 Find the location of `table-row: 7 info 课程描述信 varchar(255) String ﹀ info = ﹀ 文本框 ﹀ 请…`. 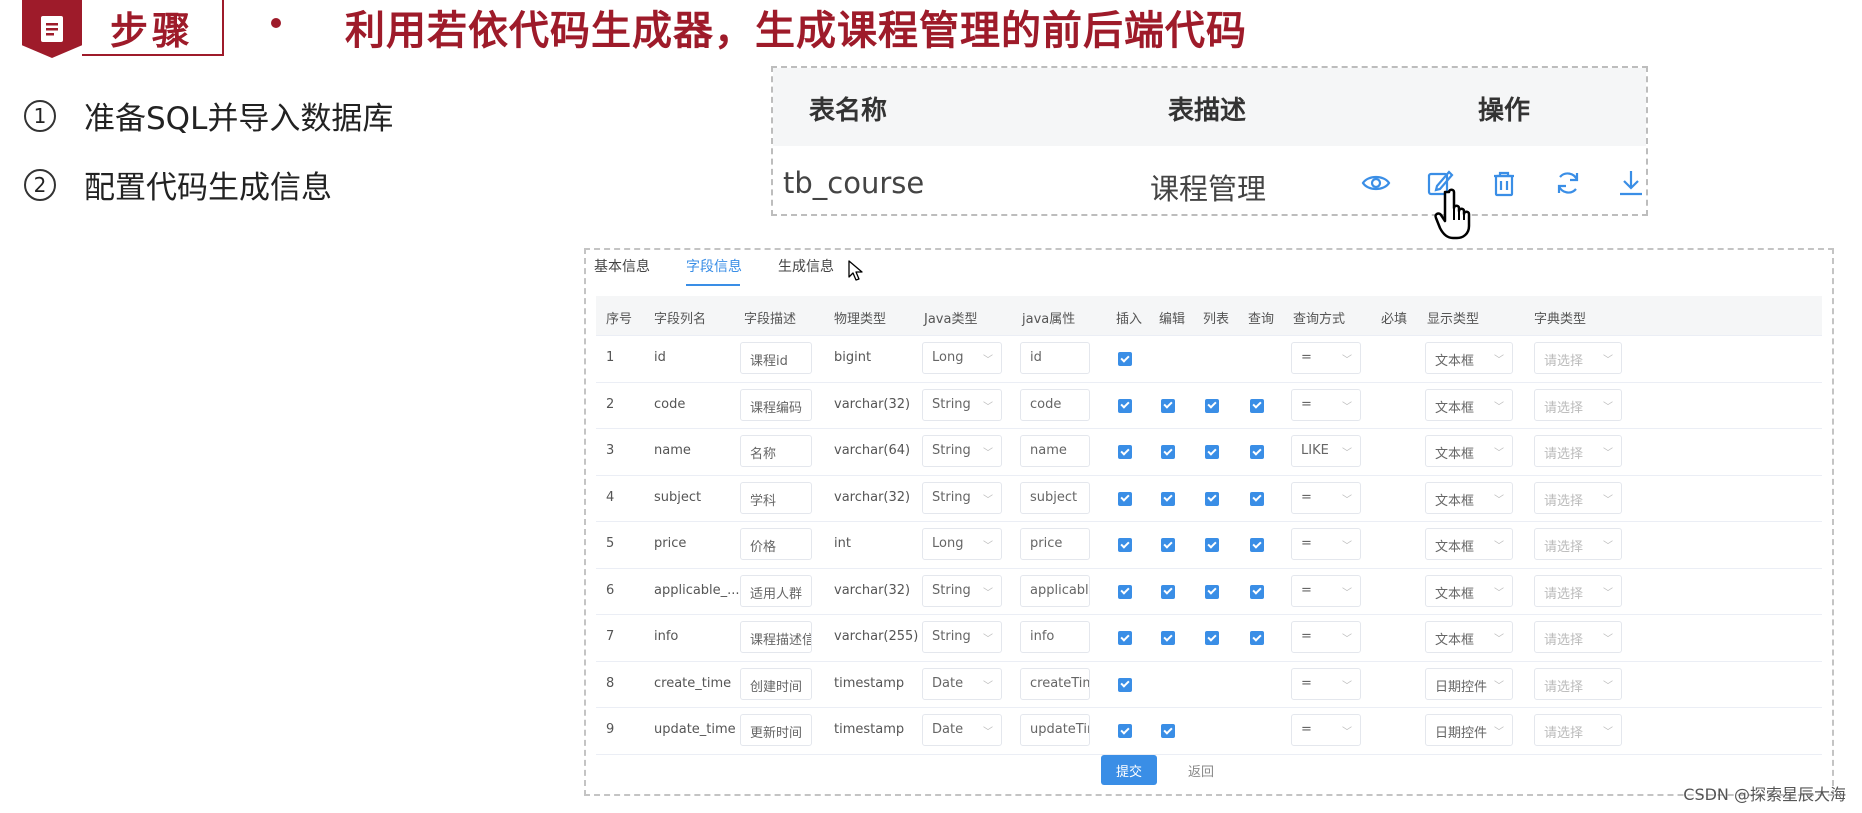

table-row: 7 info 课程描述信 varchar(255) String ﹀ info = ﹀ 文本框 ﹀ 请… is located at coordinates (1209, 638).